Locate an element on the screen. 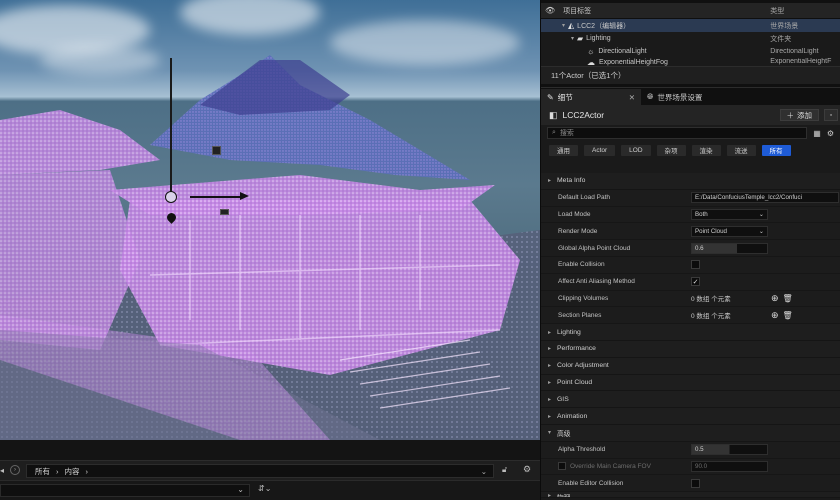 The height and width of the screenshot is (500, 840). category-physics: ▸ 物理 is located at coordinates (690, 495).